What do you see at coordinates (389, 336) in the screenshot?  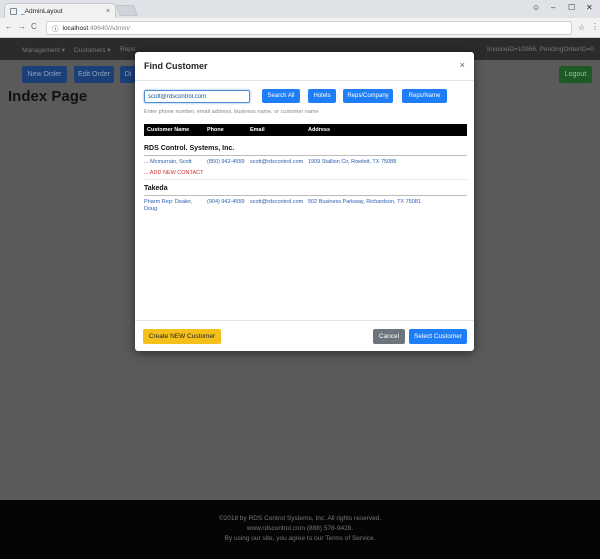 I see `cancel-button: Cancel` at bounding box center [389, 336].